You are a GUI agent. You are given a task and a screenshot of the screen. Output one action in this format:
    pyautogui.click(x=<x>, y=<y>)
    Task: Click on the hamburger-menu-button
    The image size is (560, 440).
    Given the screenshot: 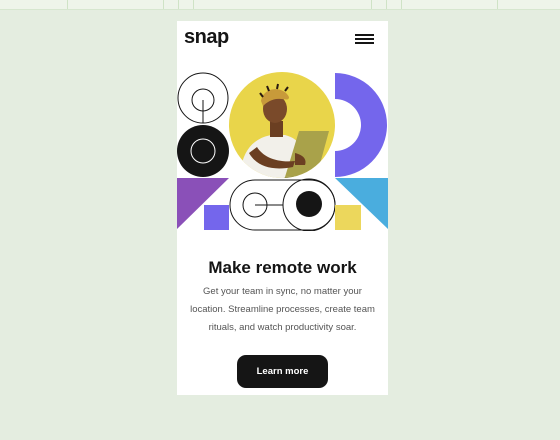 What is the action you would take?
    pyautogui.click(x=365, y=39)
    